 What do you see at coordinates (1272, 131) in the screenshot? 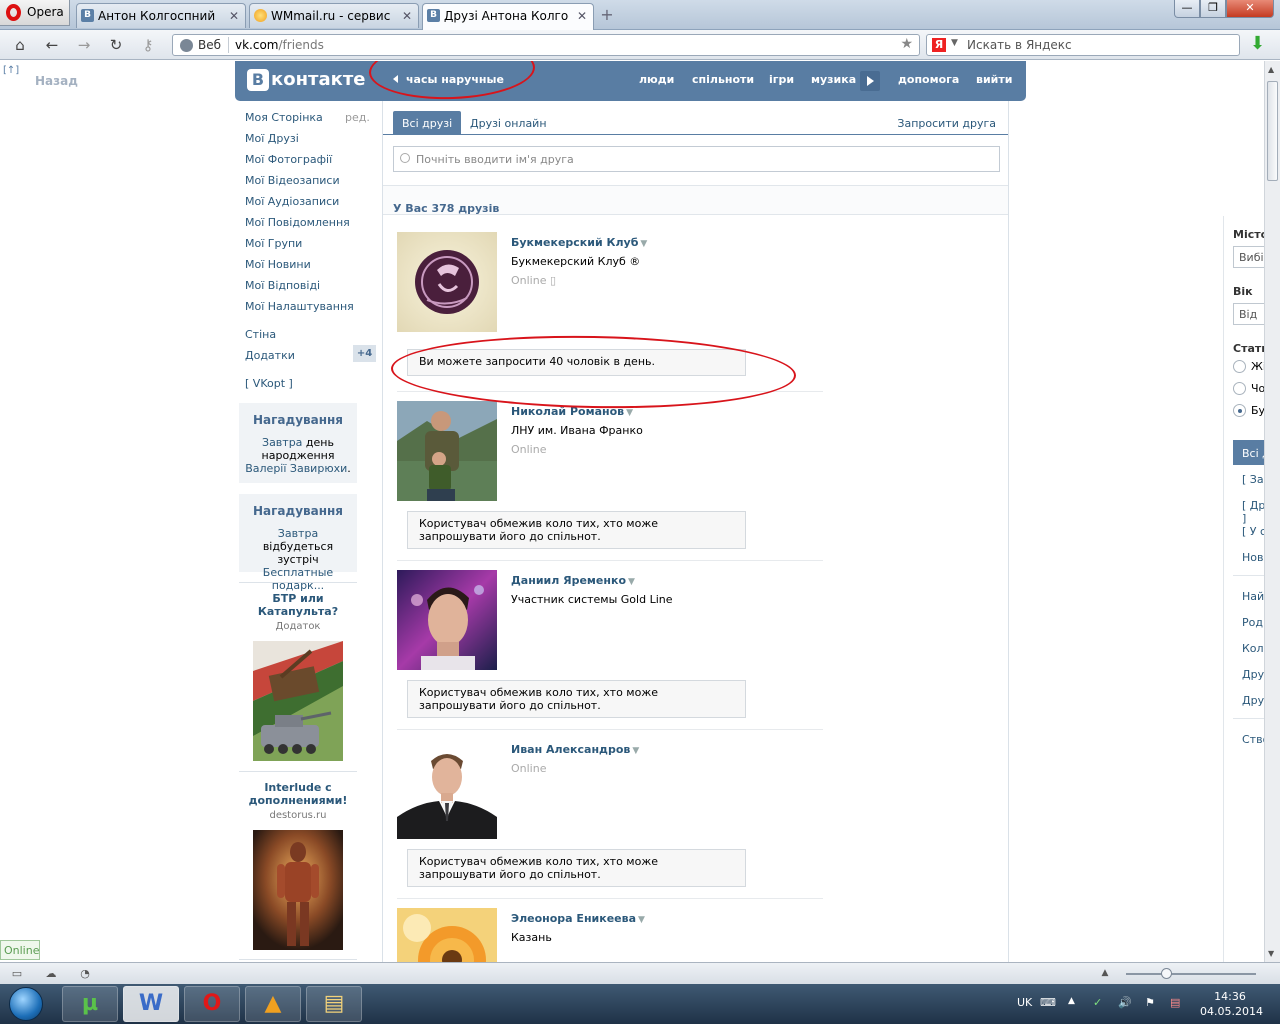
I see `scrollbar-thumb` at bounding box center [1272, 131].